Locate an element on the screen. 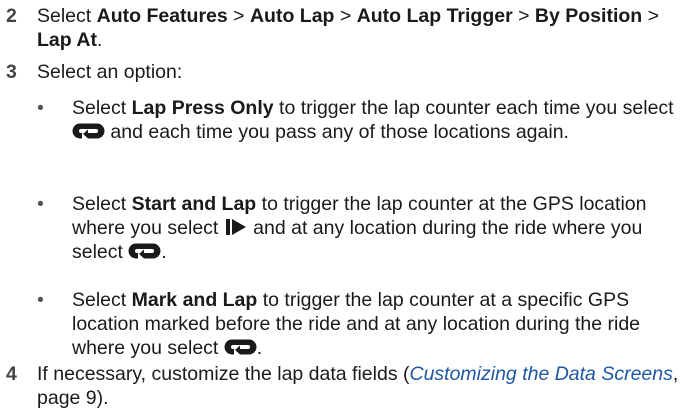 The image size is (687, 420). menu-by-position: By Position is located at coordinates (588, 16).